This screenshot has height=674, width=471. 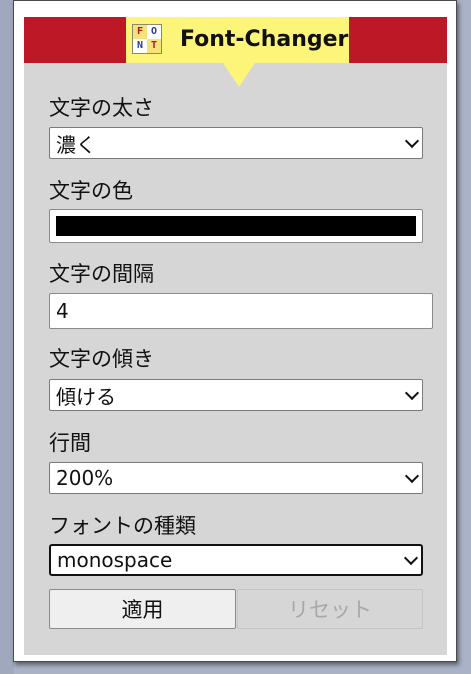 I want to click on font-family-select: monospace, so click(x=236, y=560).